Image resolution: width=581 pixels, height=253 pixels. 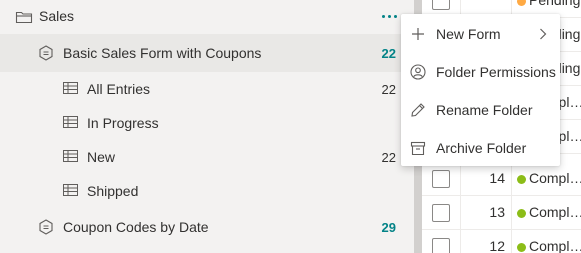 I want to click on status-label: Pending, so click(x=555, y=4).